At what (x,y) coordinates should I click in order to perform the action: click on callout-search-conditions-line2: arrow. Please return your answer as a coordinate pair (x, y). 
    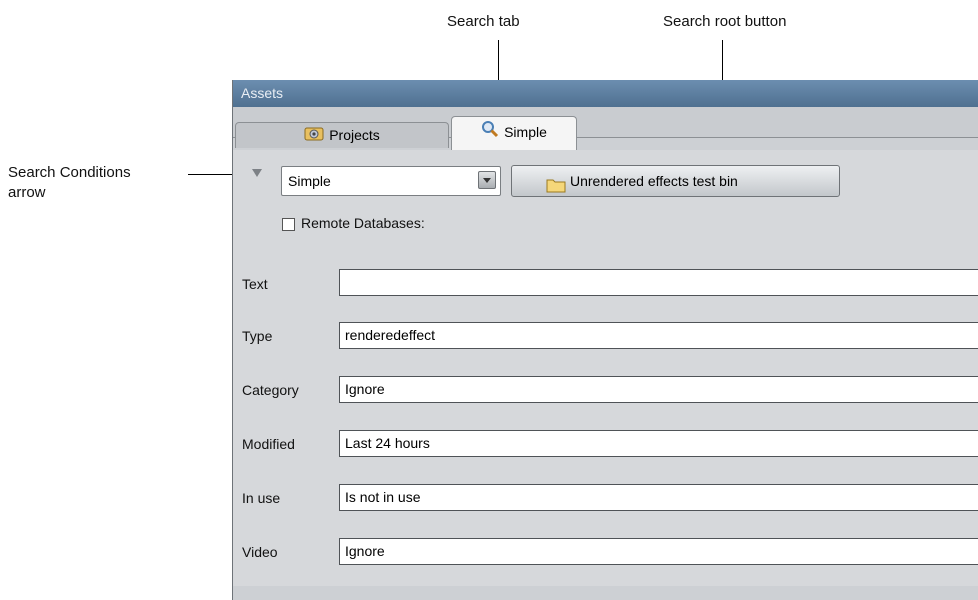
    Looking at the image, I should click on (27, 192).